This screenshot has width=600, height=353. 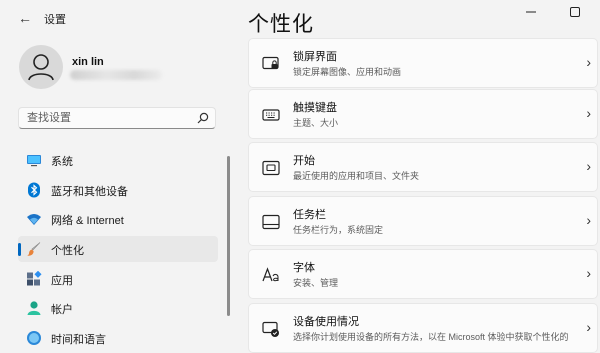 What do you see at coordinates (315, 57) in the screenshot?
I see `card-title: 锁屏界面` at bounding box center [315, 57].